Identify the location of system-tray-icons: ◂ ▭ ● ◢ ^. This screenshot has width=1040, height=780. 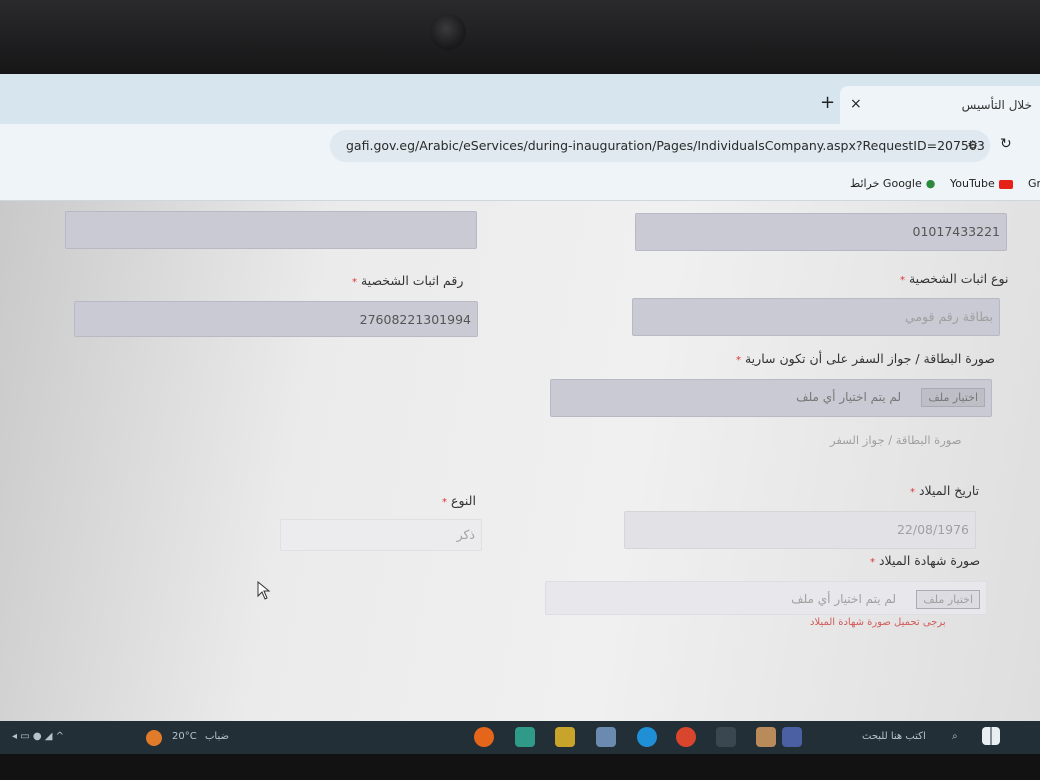
(38, 736).